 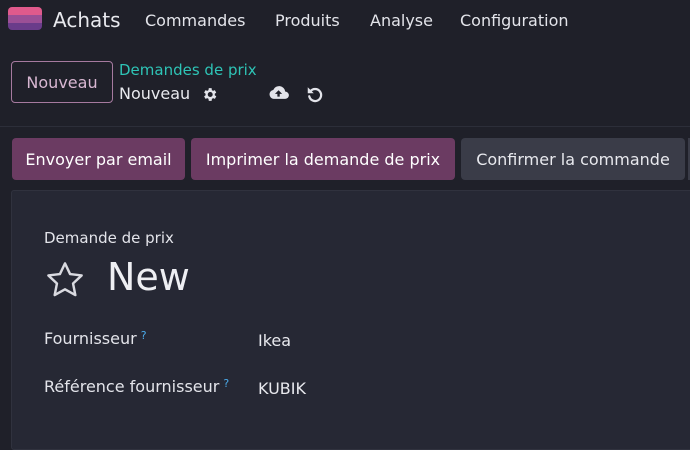 What do you see at coordinates (323, 159) in the screenshot?
I see `print-rfq-button: Imprimer la demande de prix` at bounding box center [323, 159].